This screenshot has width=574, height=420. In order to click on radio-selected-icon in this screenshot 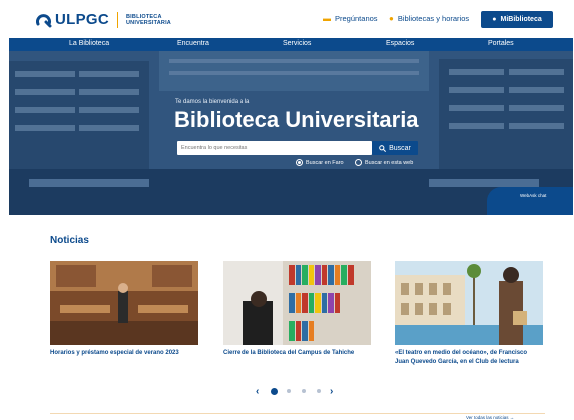, I will do `click(299, 162)`.